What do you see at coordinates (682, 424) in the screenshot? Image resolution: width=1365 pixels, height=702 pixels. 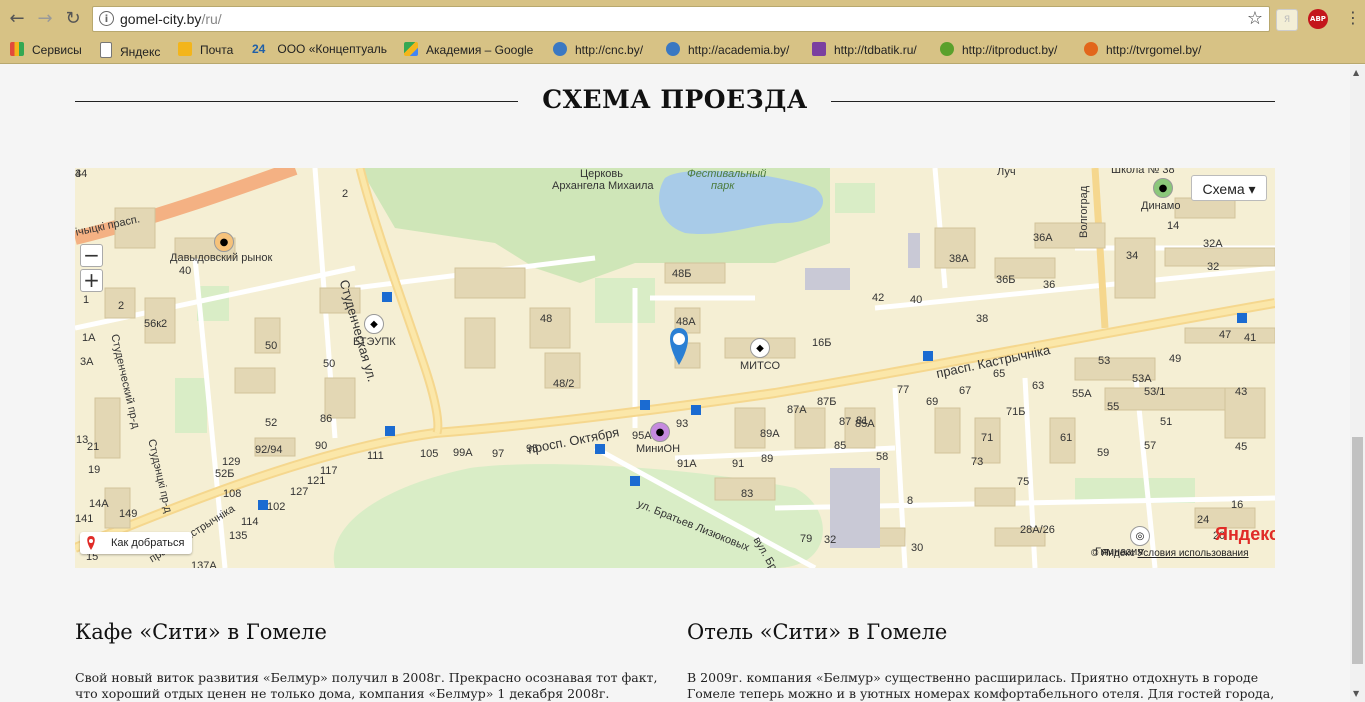 I see `house-number: 93` at bounding box center [682, 424].